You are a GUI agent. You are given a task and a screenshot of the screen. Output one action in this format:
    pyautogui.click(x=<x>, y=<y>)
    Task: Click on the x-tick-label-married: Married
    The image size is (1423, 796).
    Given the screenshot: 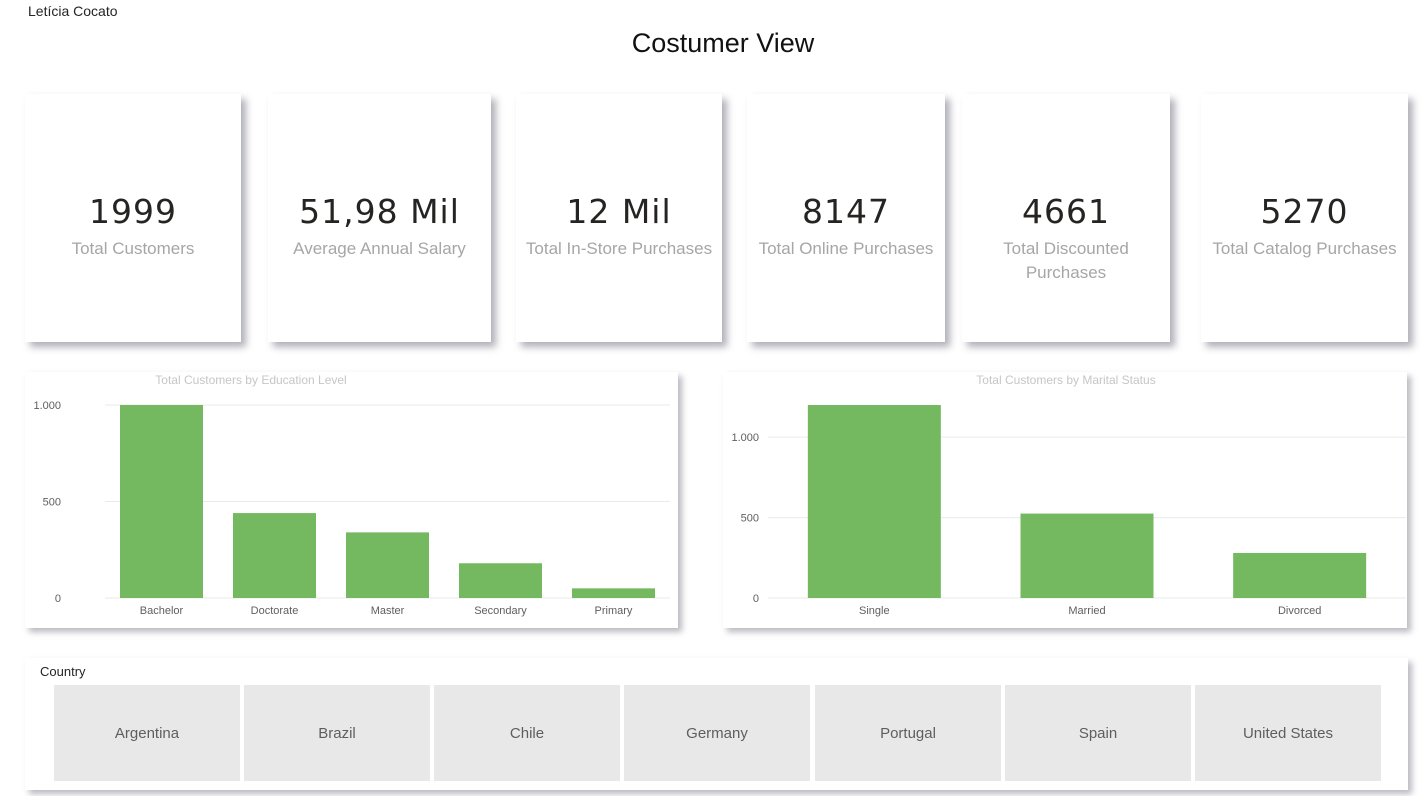 What is the action you would take?
    pyautogui.click(x=1086, y=611)
    